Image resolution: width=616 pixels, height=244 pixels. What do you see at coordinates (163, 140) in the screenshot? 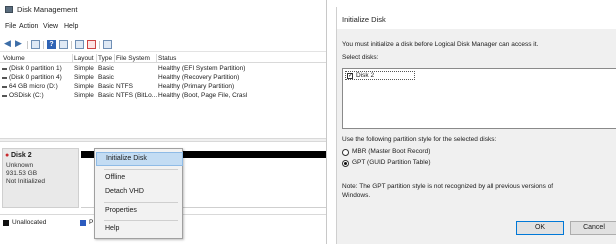
I see `pane-splitter` at bounding box center [163, 140].